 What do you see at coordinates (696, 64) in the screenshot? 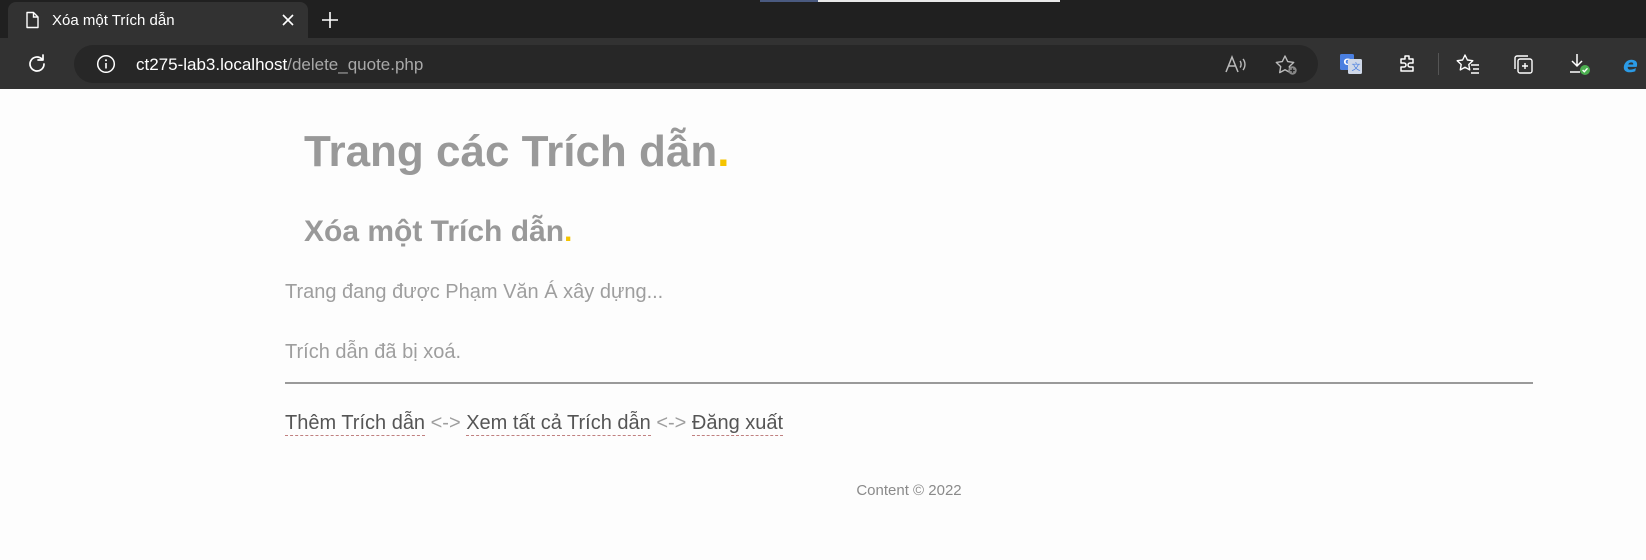
I see `address-bar: ct275-lab3.localhost/delete_quote.php` at bounding box center [696, 64].